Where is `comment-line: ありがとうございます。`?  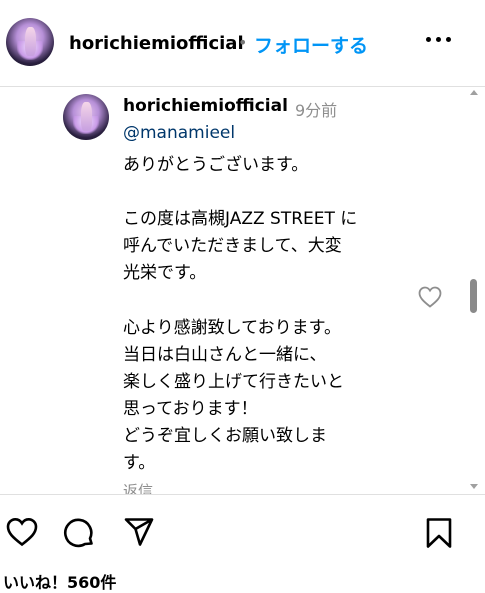 comment-line: ありがとうございます。 is located at coordinates (216, 165).